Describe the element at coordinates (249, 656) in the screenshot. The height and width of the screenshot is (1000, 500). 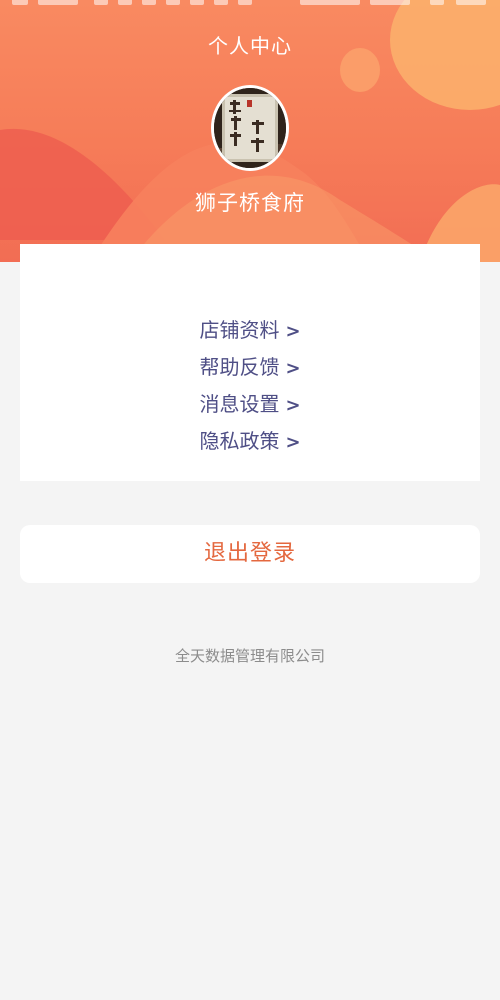
I see `company-footer: 全天数据管理有限公司` at that location.